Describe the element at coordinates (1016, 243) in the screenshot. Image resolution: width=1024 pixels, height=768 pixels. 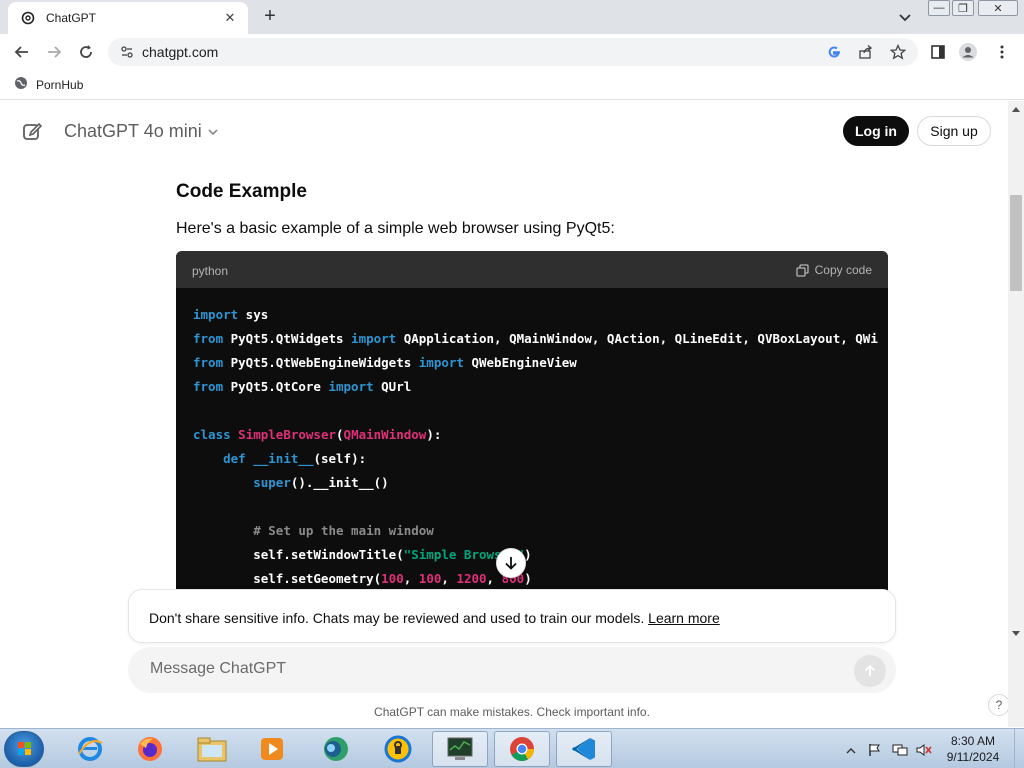
I see `scrollbar-thumb` at that location.